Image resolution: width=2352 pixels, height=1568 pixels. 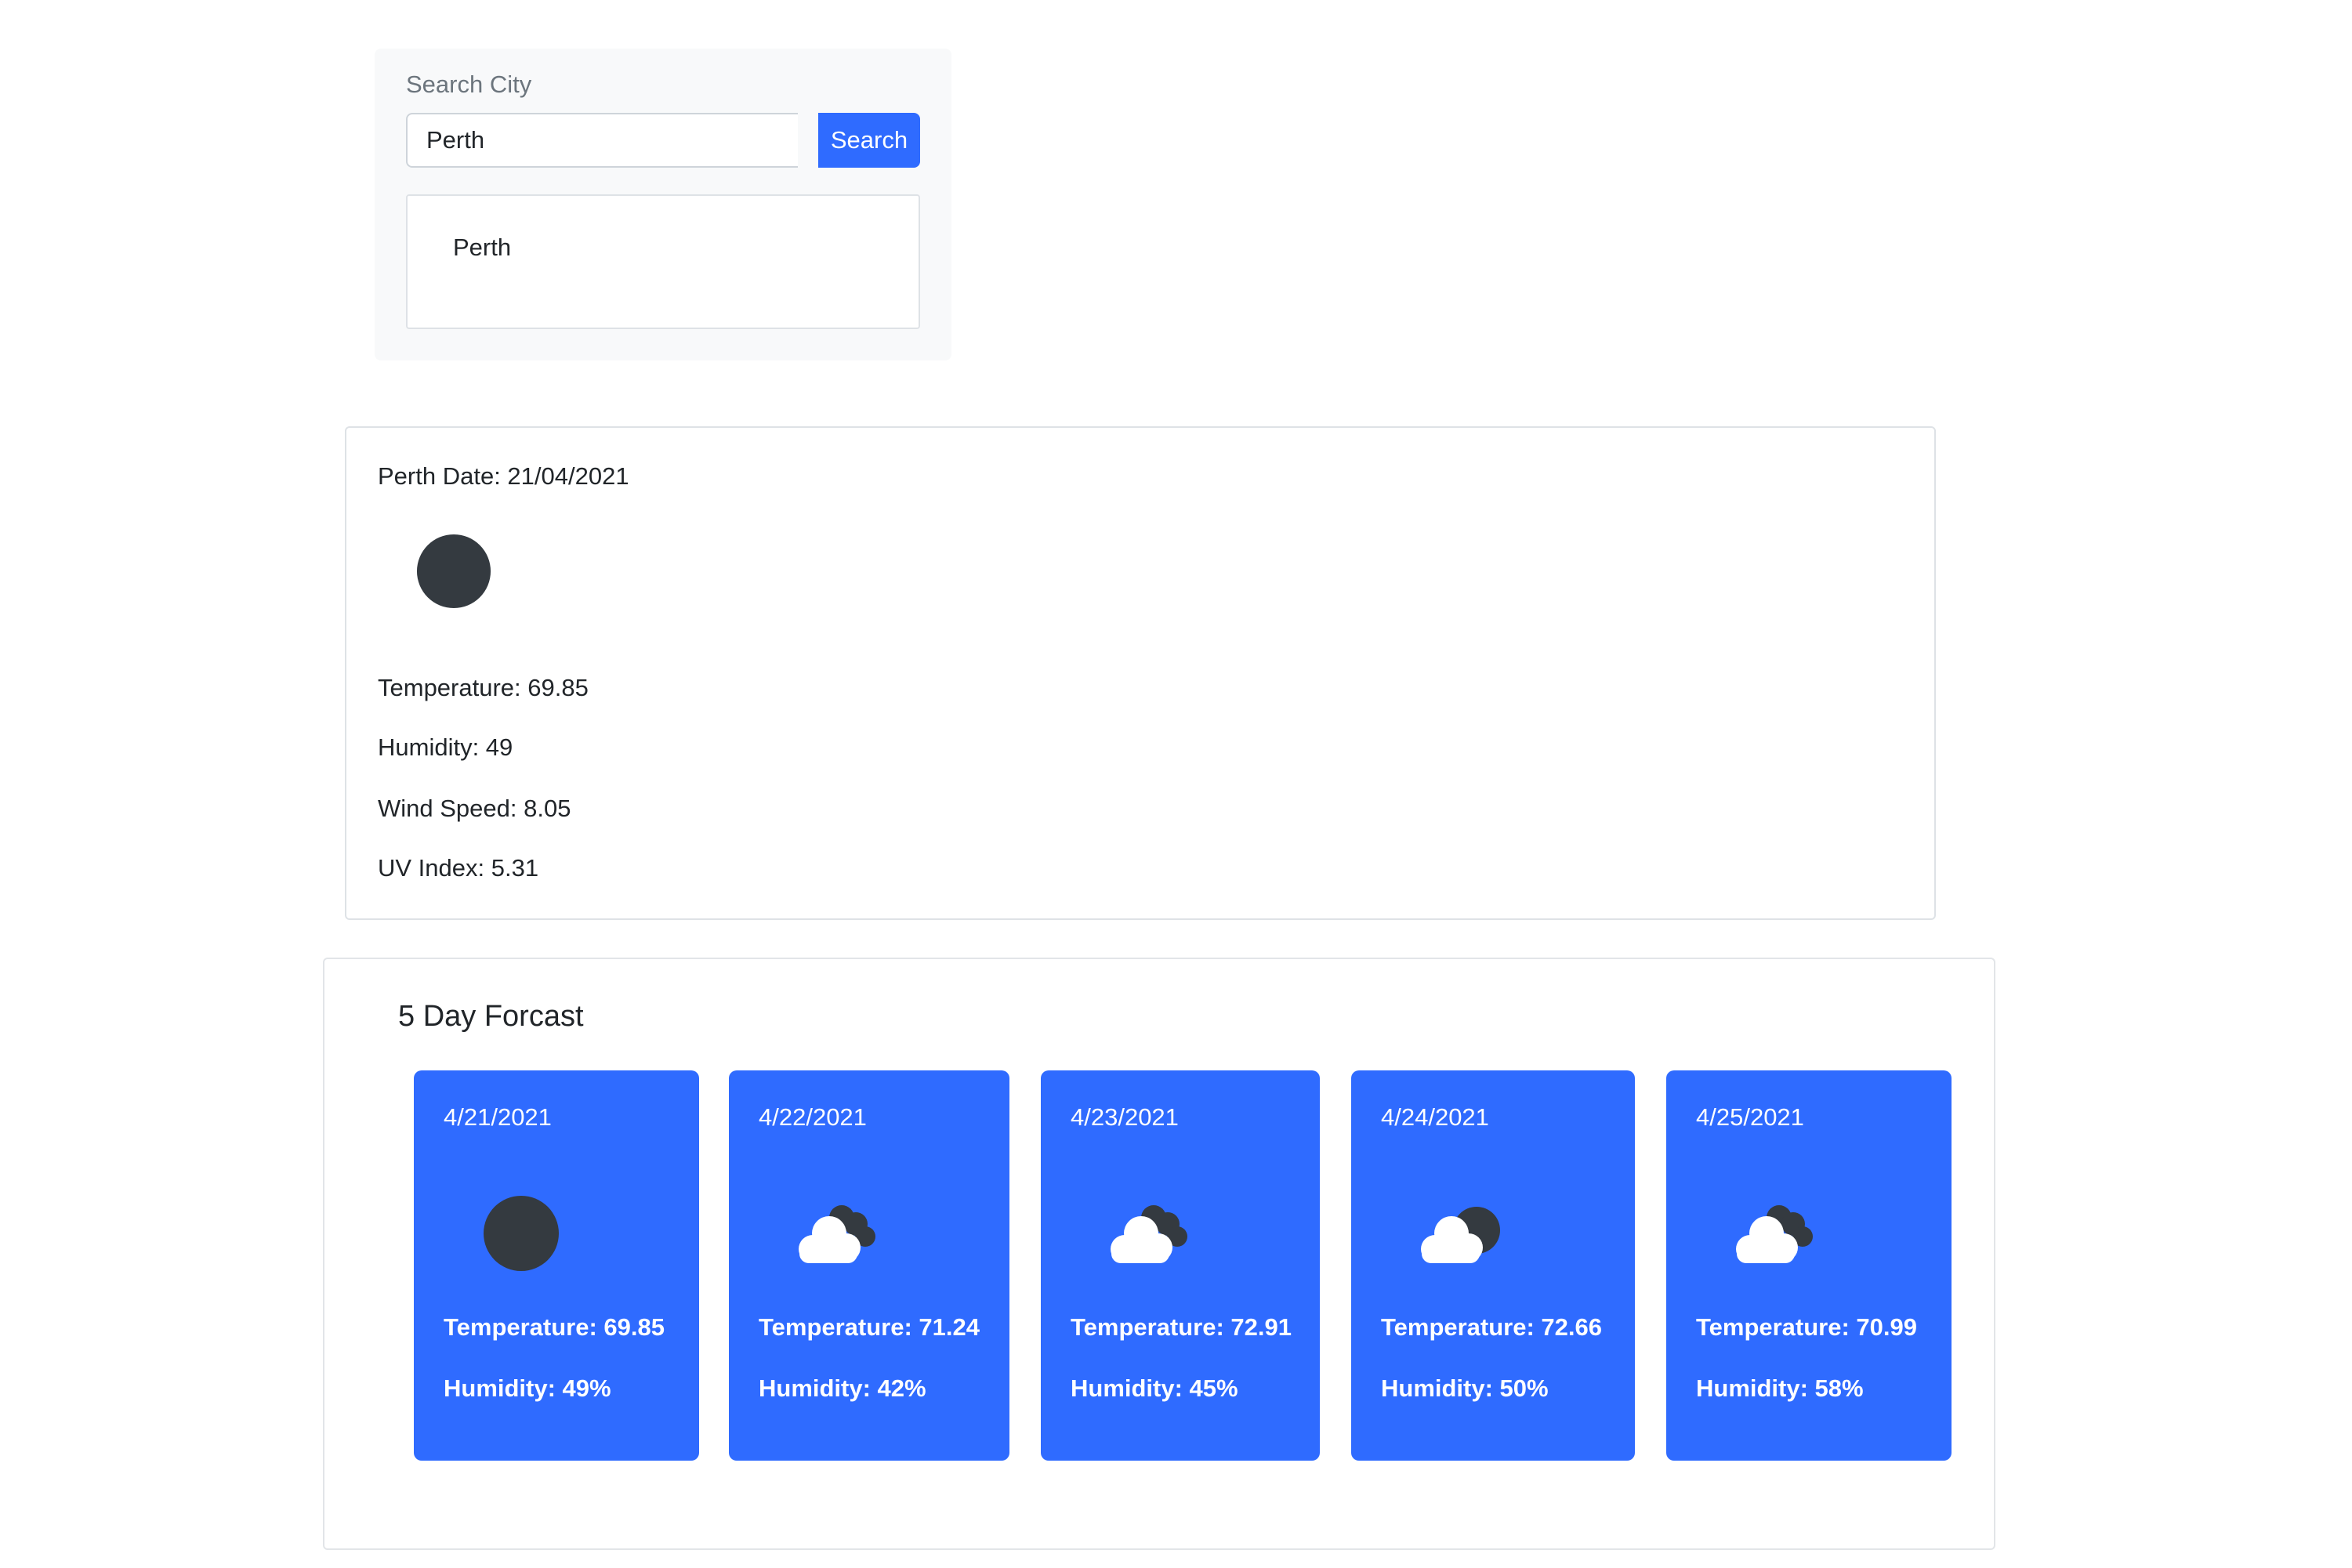 What do you see at coordinates (842, 1388) in the screenshot?
I see `forecast-humidity: Humidity: 42%` at bounding box center [842, 1388].